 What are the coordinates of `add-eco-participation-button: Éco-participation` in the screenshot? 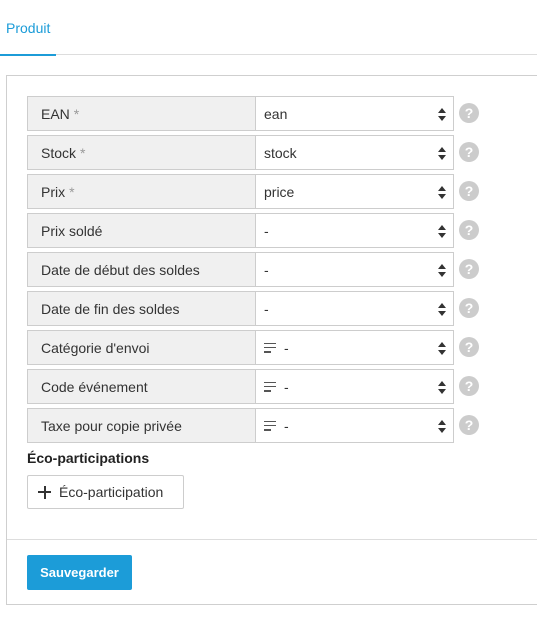 It's located at (105, 492).